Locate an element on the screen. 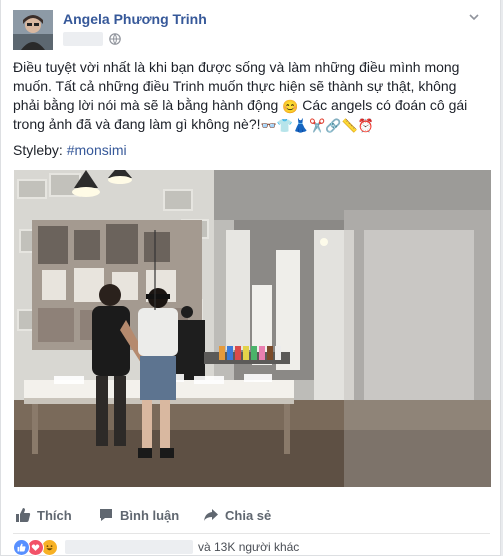  post-actions: Thích Bình luận Chia sẻ is located at coordinates (251, 515).